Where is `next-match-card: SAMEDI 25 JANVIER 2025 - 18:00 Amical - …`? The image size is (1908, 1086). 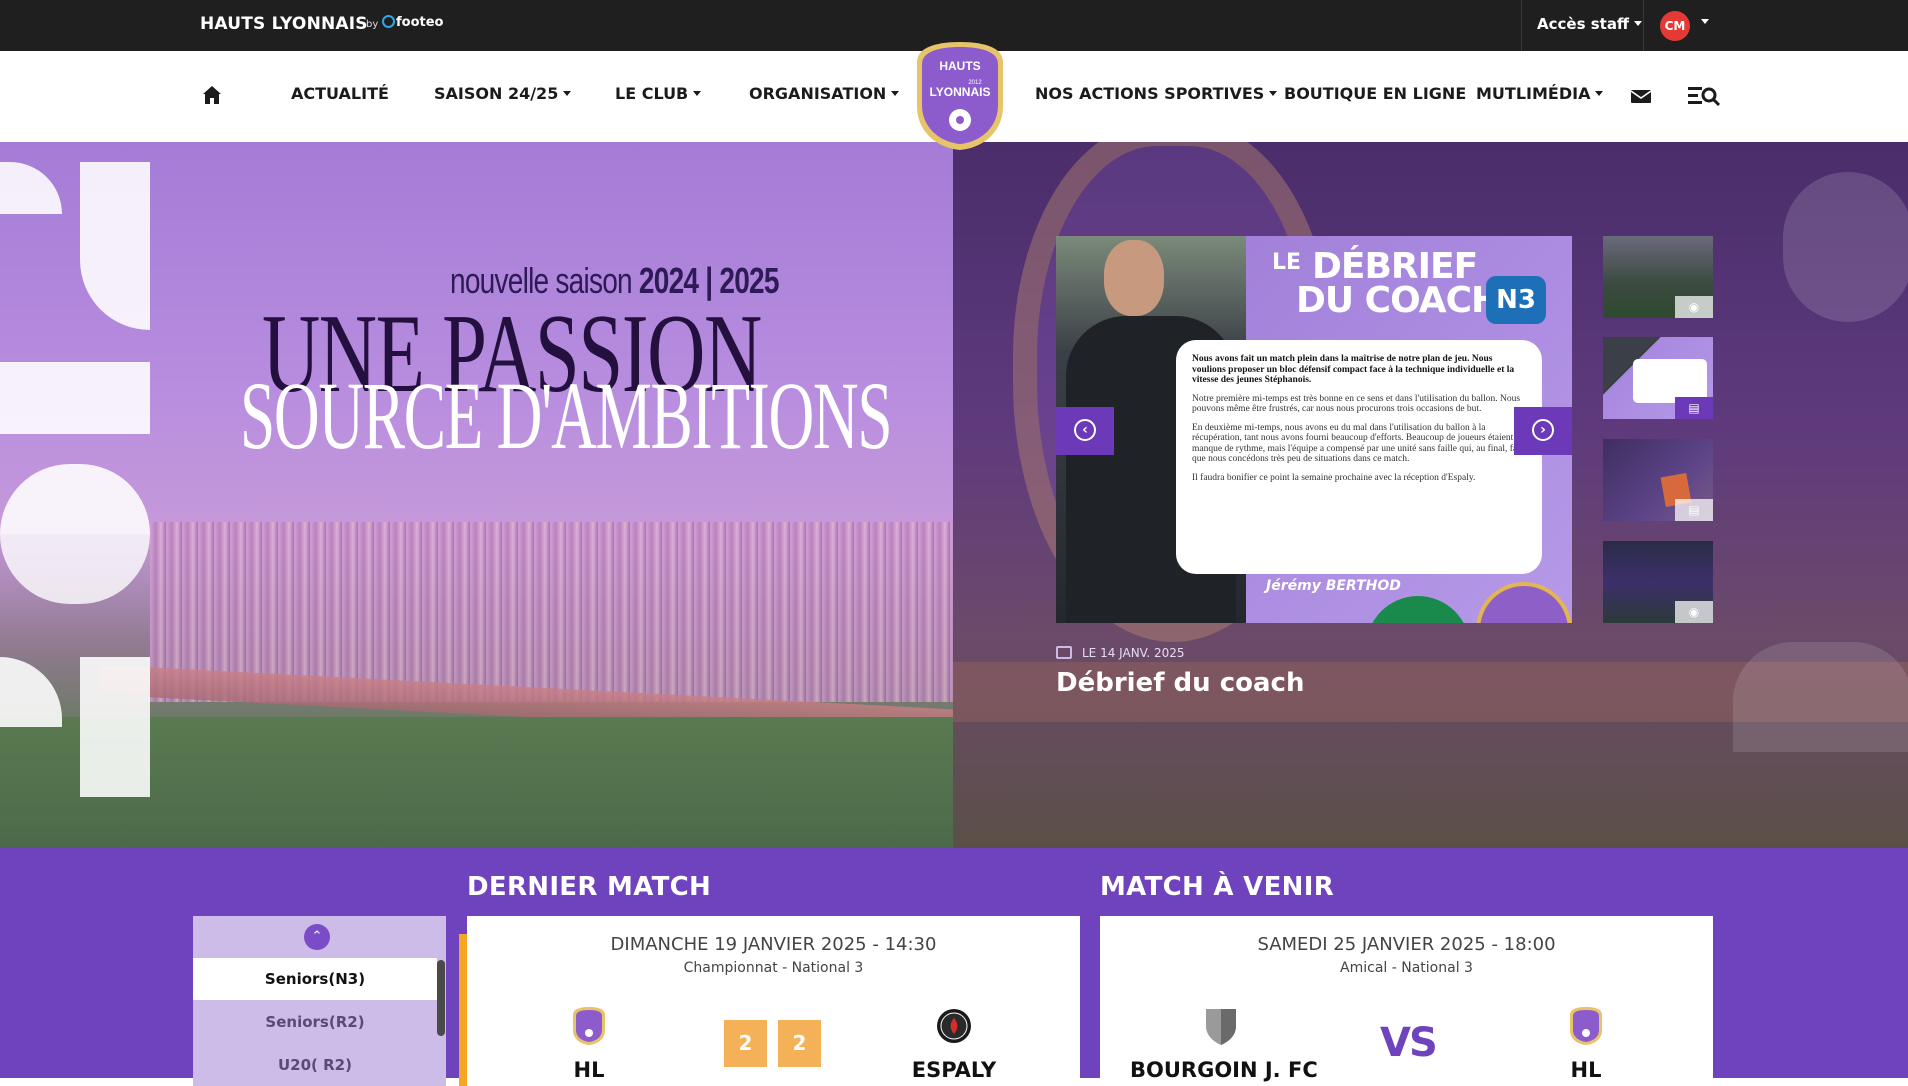
next-match-card: SAMEDI 25 JANVIER 2025 - 18:00 Amical - … is located at coordinates (1406, 1001).